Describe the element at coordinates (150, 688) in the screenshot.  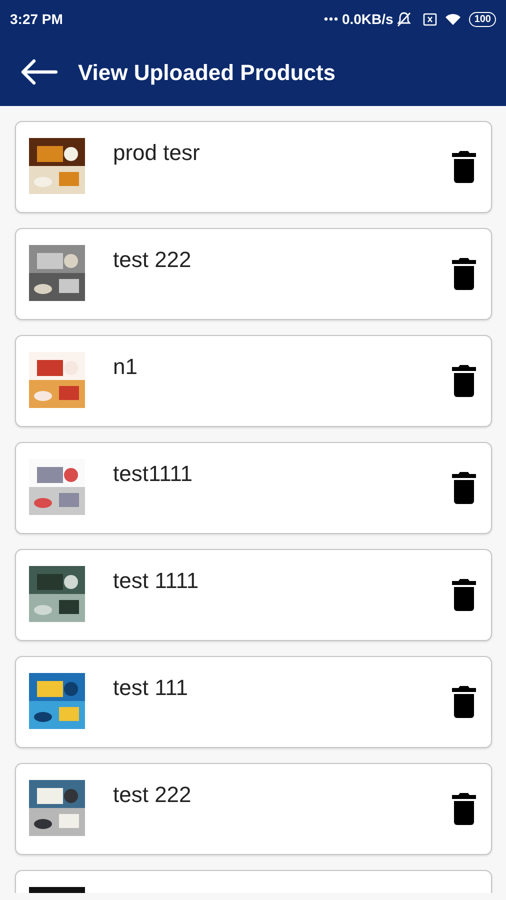
I see `product-name: test 111` at that location.